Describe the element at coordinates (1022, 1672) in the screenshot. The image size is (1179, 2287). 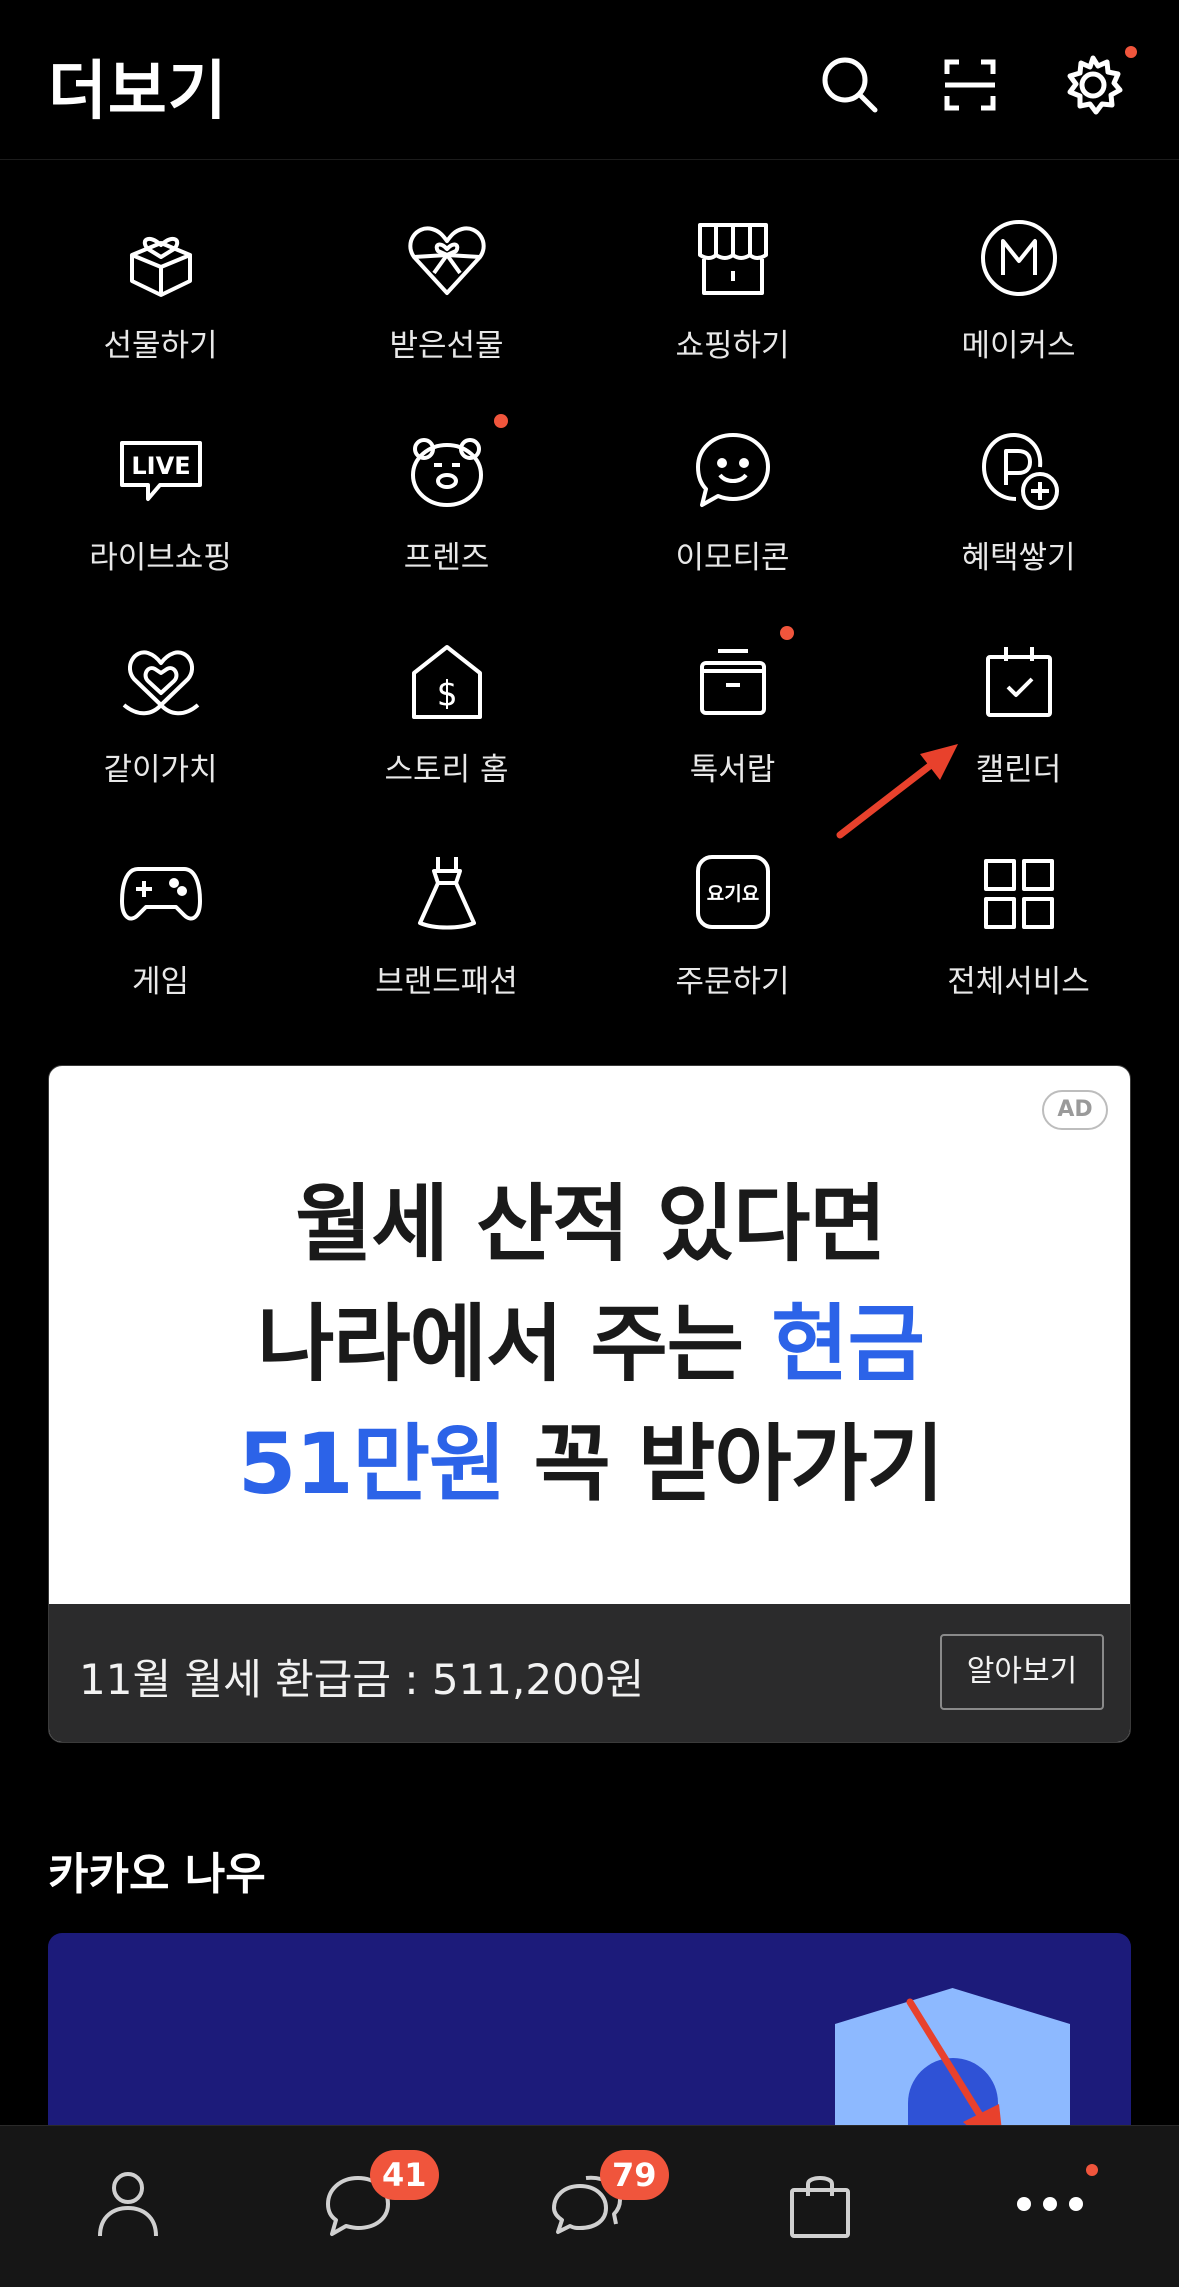
I see `learn-more-button: 알아보기` at that location.